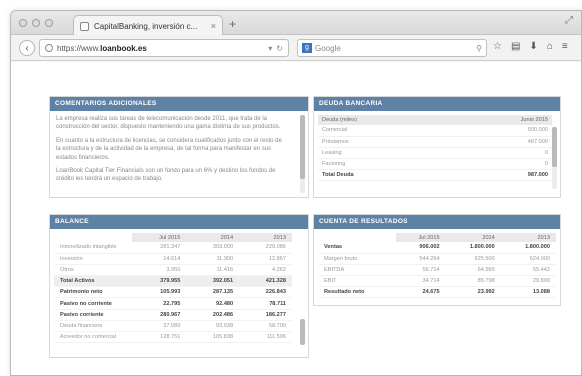 This screenshot has height=376, width=582. Describe the element at coordinates (382, 175) in the screenshot. I see `row-label: Total Deuda` at that location.